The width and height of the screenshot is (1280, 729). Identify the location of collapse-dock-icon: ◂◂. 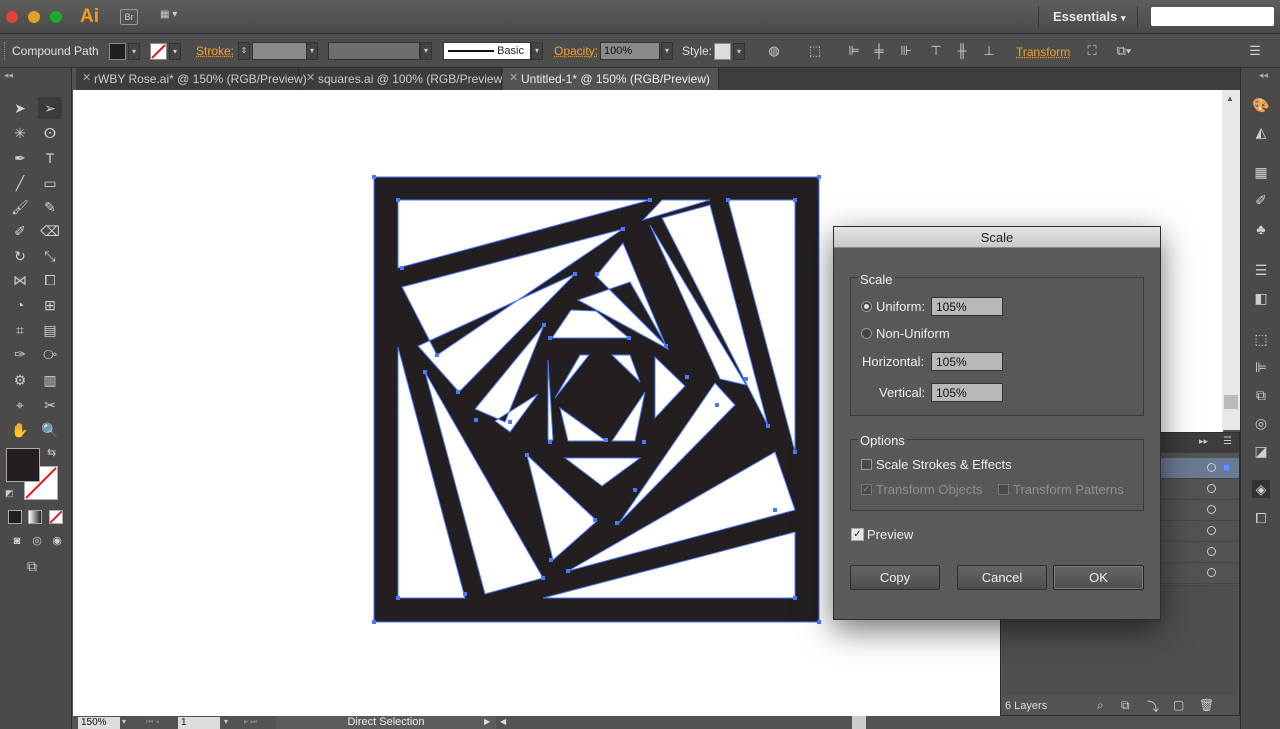
(1263, 75).